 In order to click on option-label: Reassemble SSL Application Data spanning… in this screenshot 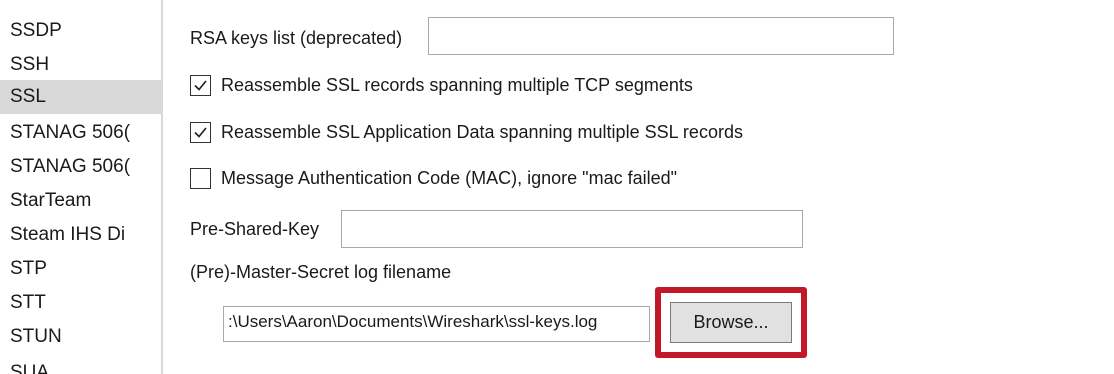, I will do `click(482, 131)`.